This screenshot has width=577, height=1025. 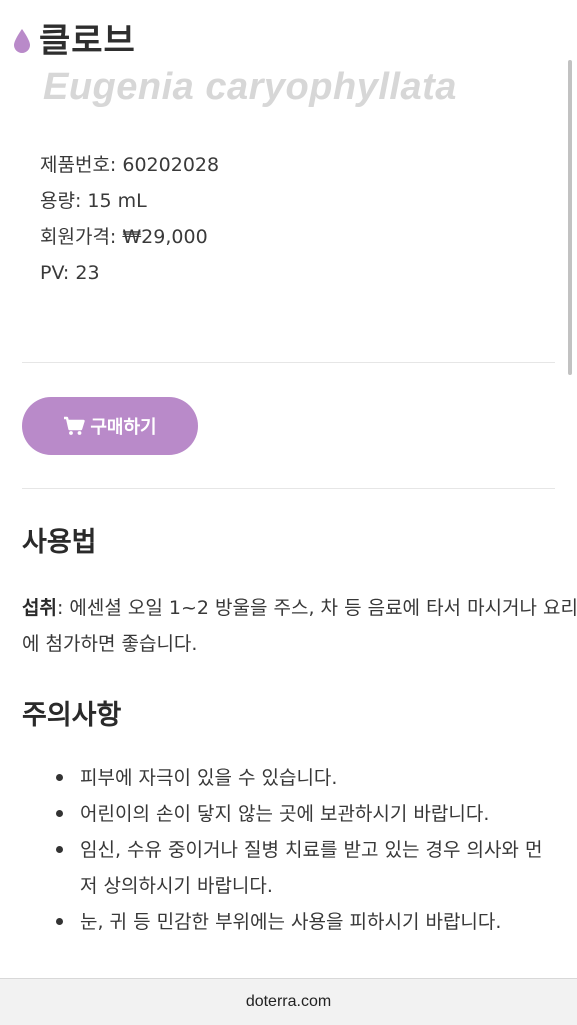 What do you see at coordinates (287, 778) in the screenshot?
I see `warning-item: 피부에 자극이 있을 수 있습니다.` at bounding box center [287, 778].